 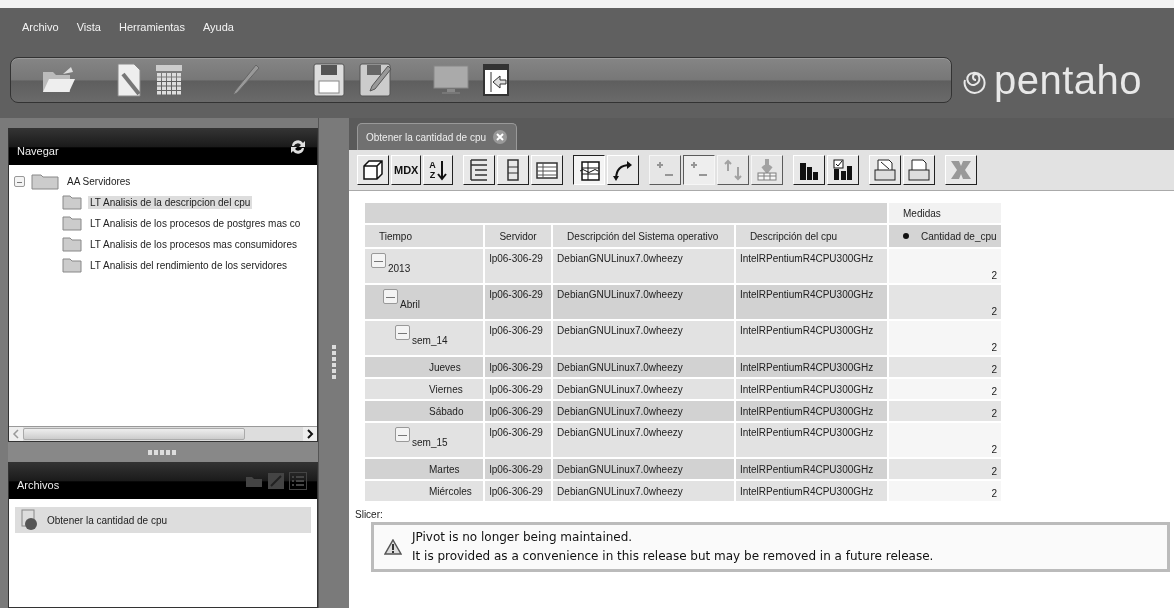 What do you see at coordinates (643, 236) in the screenshot?
I see `column-header: Descripción del Sistema operativo` at bounding box center [643, 236].